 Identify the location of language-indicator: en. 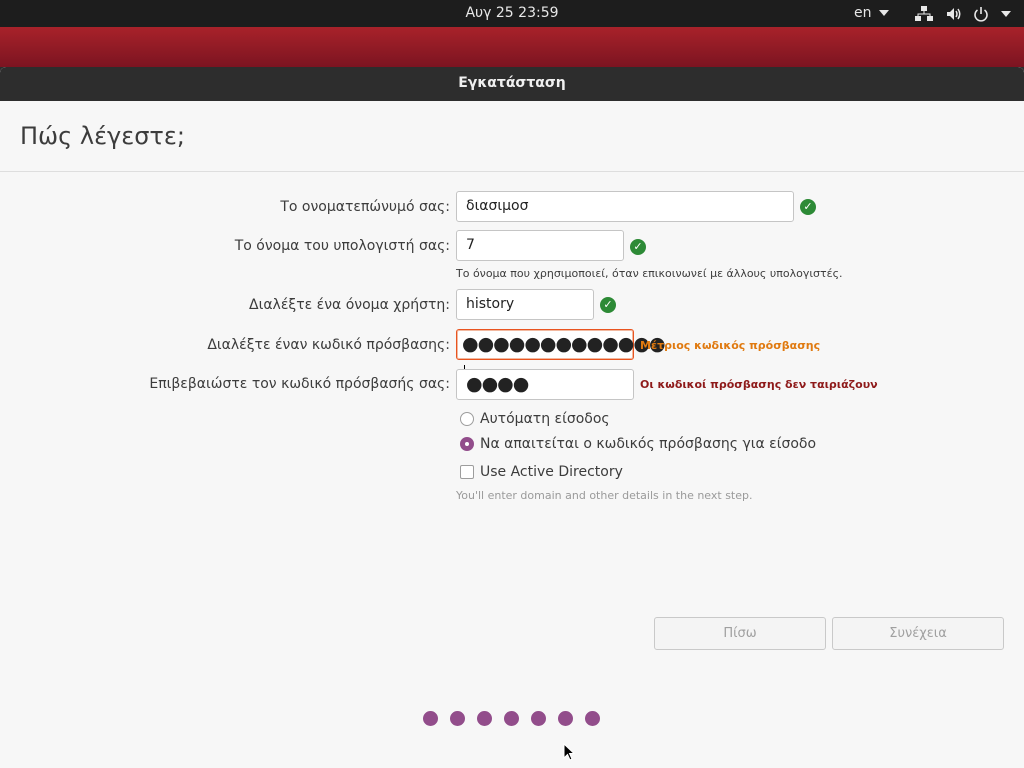
(871, 13).